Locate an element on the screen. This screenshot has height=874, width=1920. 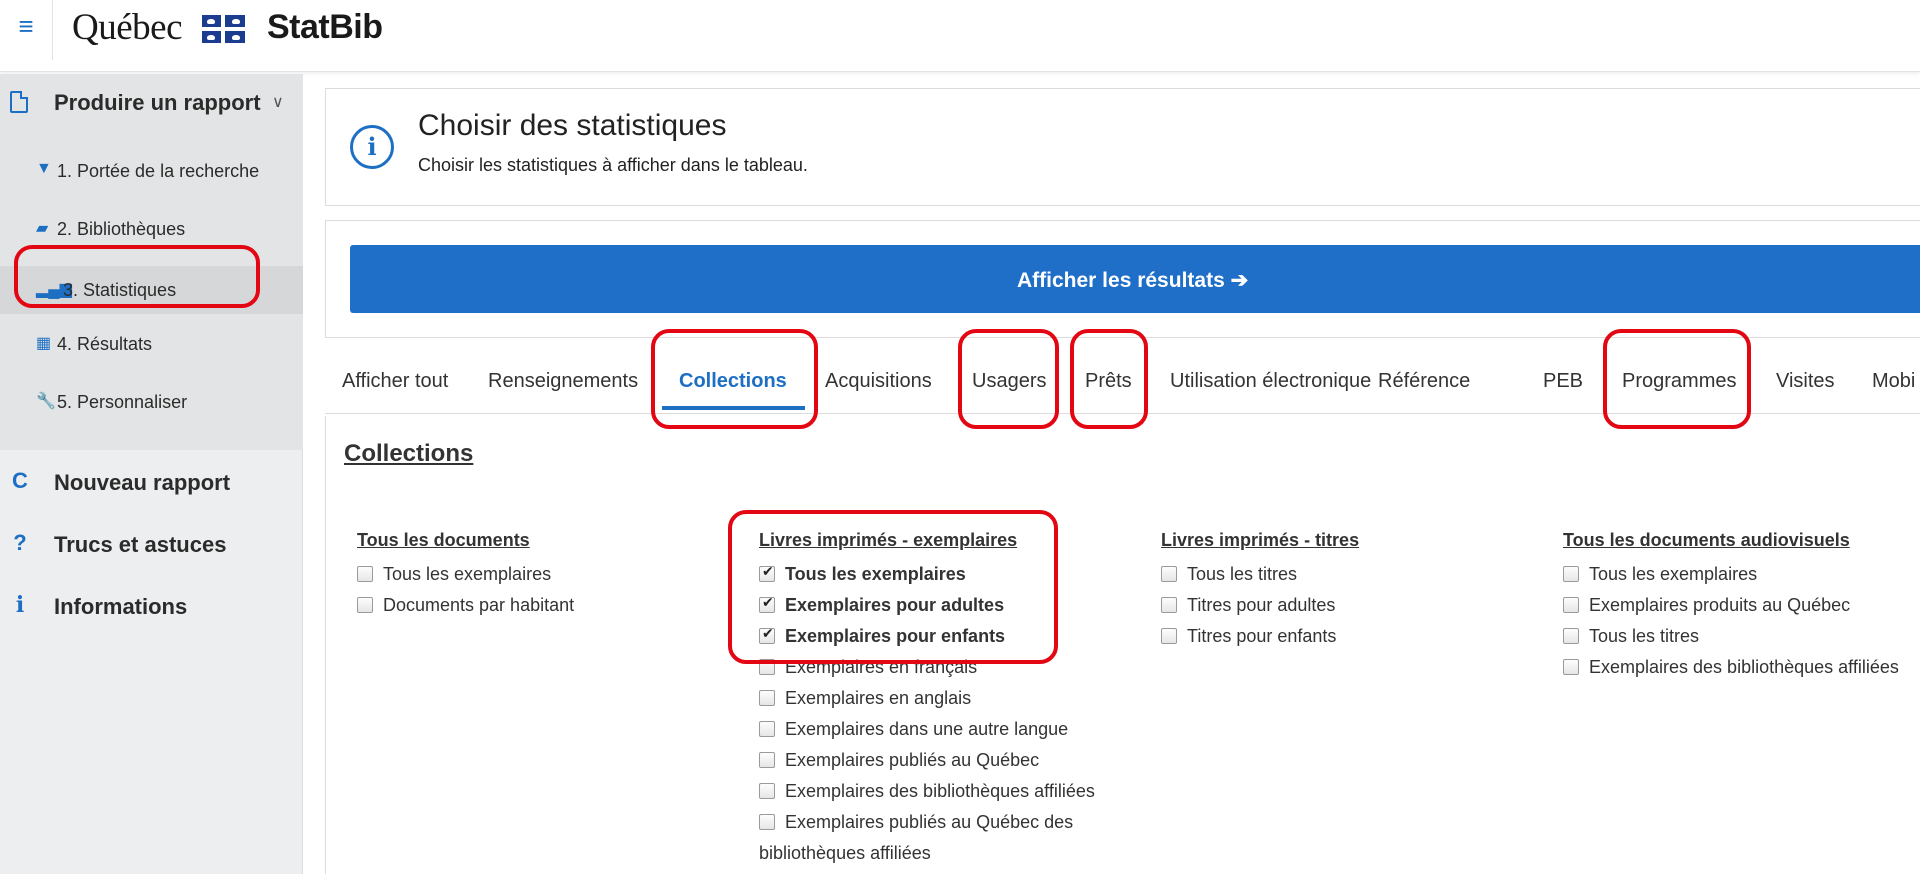
tab-acquisitions: Acquisitions is located at coordinates (878, 381).